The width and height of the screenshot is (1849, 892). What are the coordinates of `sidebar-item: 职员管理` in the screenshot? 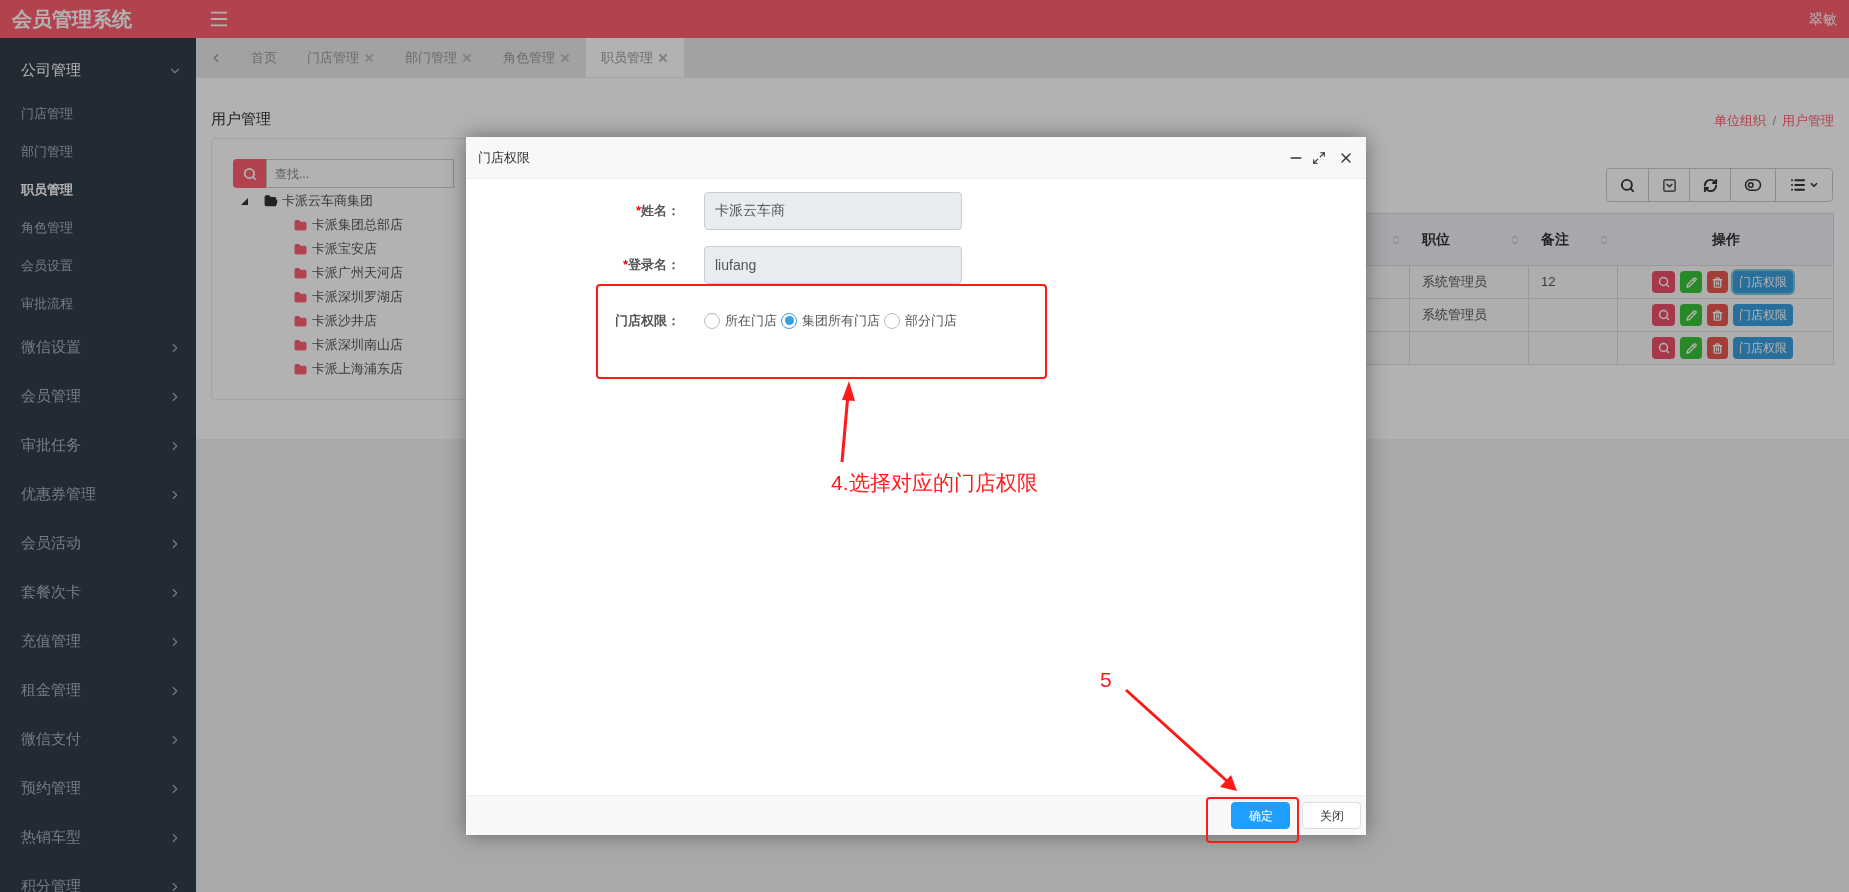 It's located at (98, 190).